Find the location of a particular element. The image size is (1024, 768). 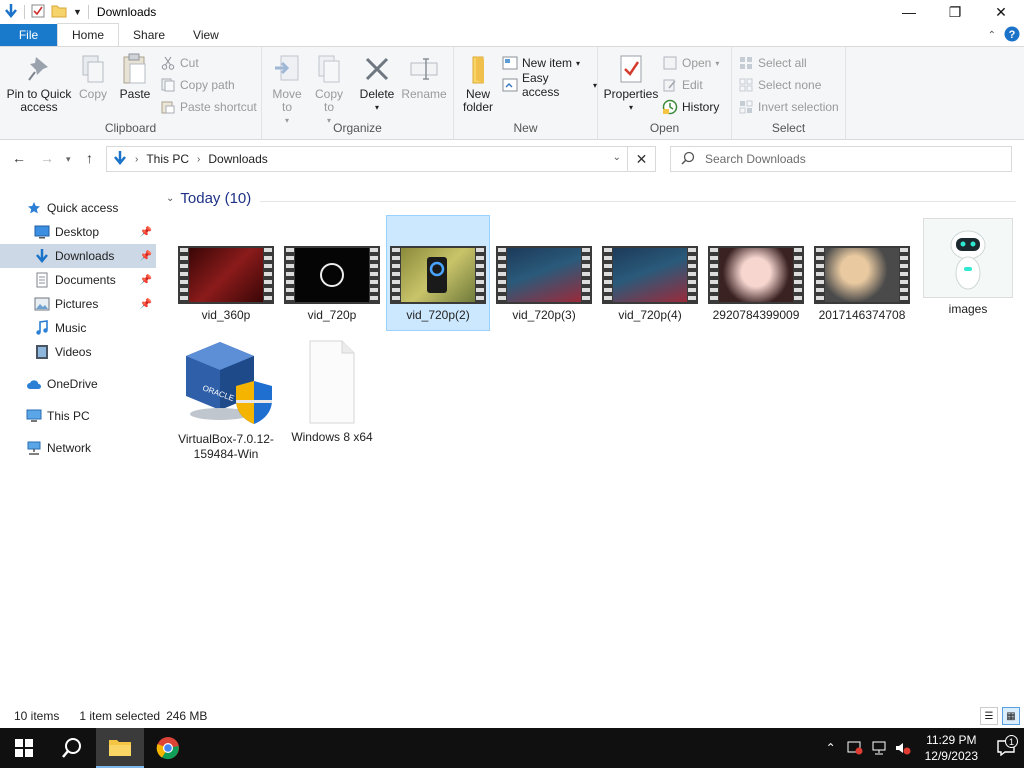

file-item-video: vid_360p is located at coordinates (226, 284).